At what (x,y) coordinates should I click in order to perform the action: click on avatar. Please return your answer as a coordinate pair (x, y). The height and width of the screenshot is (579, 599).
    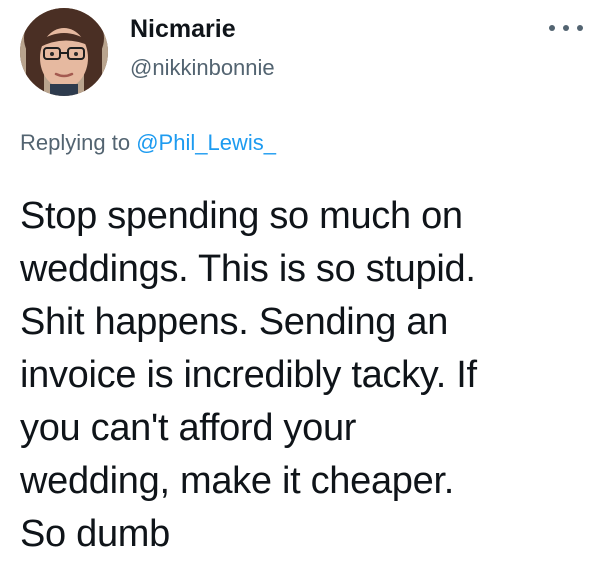
    Looking at the image, I should click on (64, 52).